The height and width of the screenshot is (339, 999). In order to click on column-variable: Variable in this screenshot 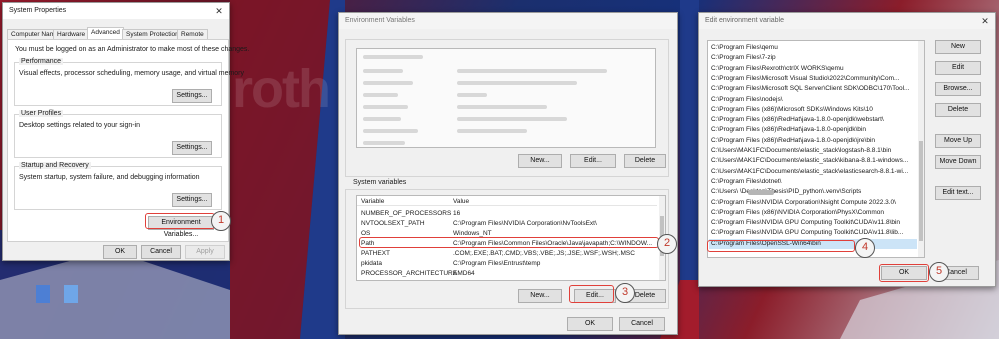, I will do `click(372, 201)`.